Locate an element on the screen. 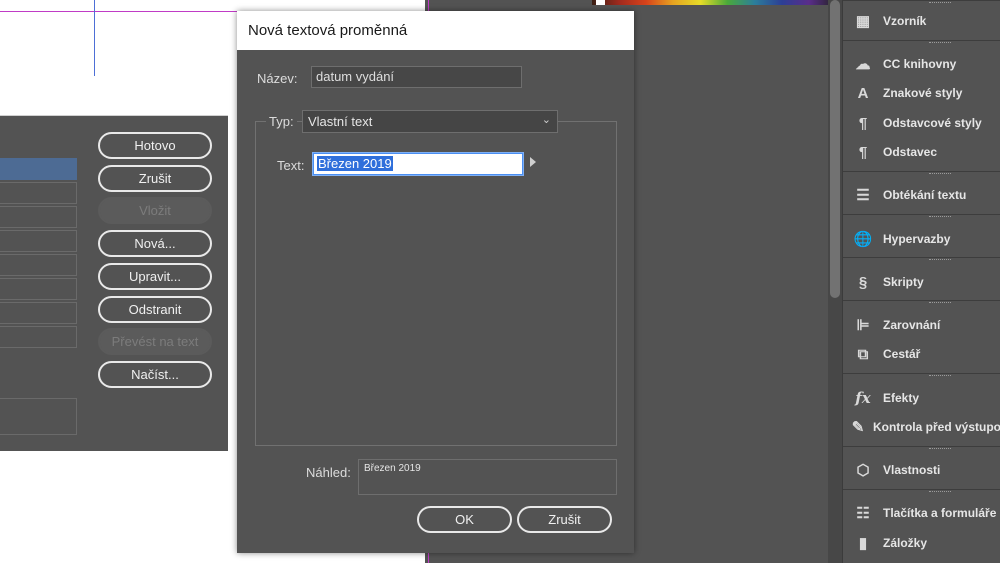 The width and height of the screenshot is (1000, 563). panel-item-hyperlinks: 🌐 Hypervazby is located at coordinates (921, 239).